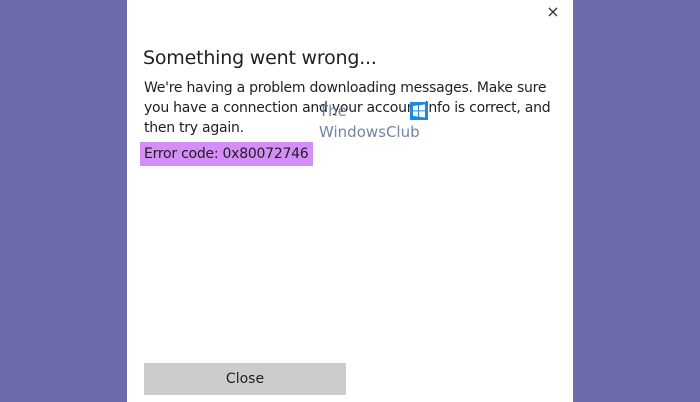 This screenshot has width=700, height=402. Describe the element at coordinates (227, 154) in the screenshot. I see `error-code-label: Error code: 0x80072746` at that location.